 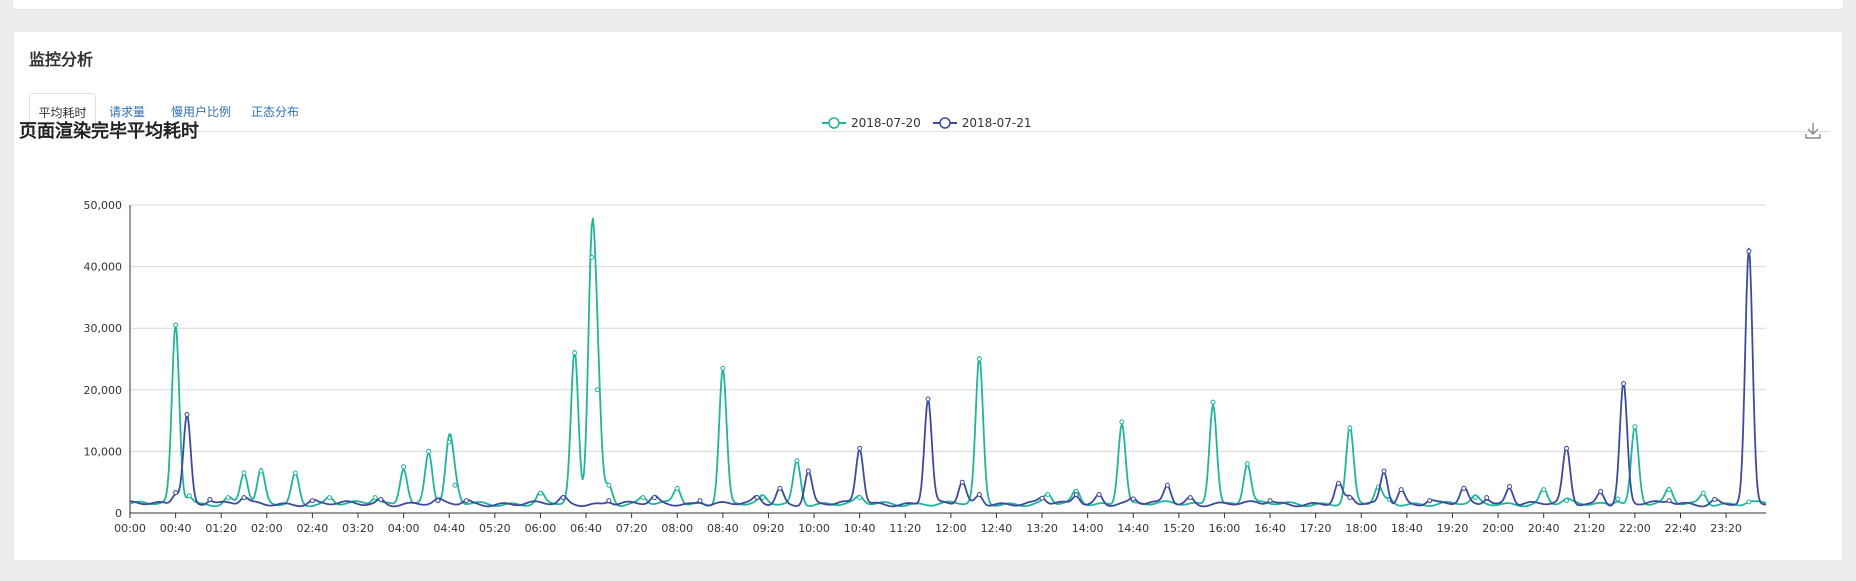 I want to click on x-tick-label: 02:40, so click(x=313, y=528).